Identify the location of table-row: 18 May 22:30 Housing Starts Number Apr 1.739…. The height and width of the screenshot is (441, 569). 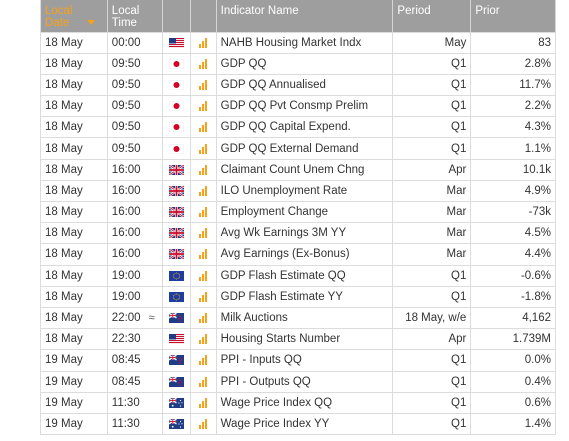
(298, 339).